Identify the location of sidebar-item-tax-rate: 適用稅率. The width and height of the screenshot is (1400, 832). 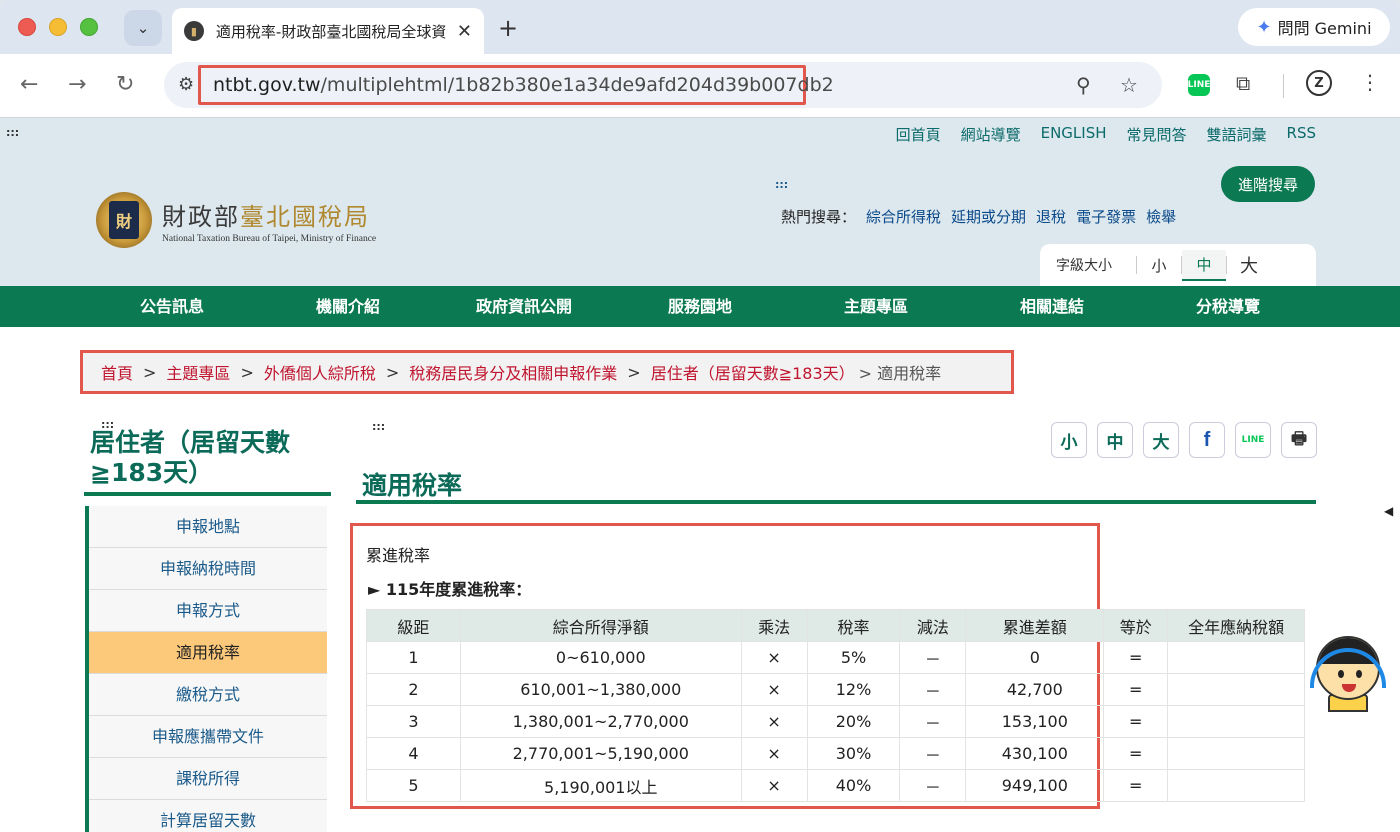
(208, 653).